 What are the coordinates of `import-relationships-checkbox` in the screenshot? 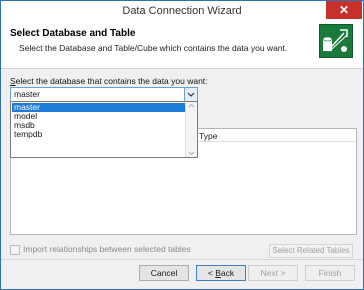 It's located at (15, 250).